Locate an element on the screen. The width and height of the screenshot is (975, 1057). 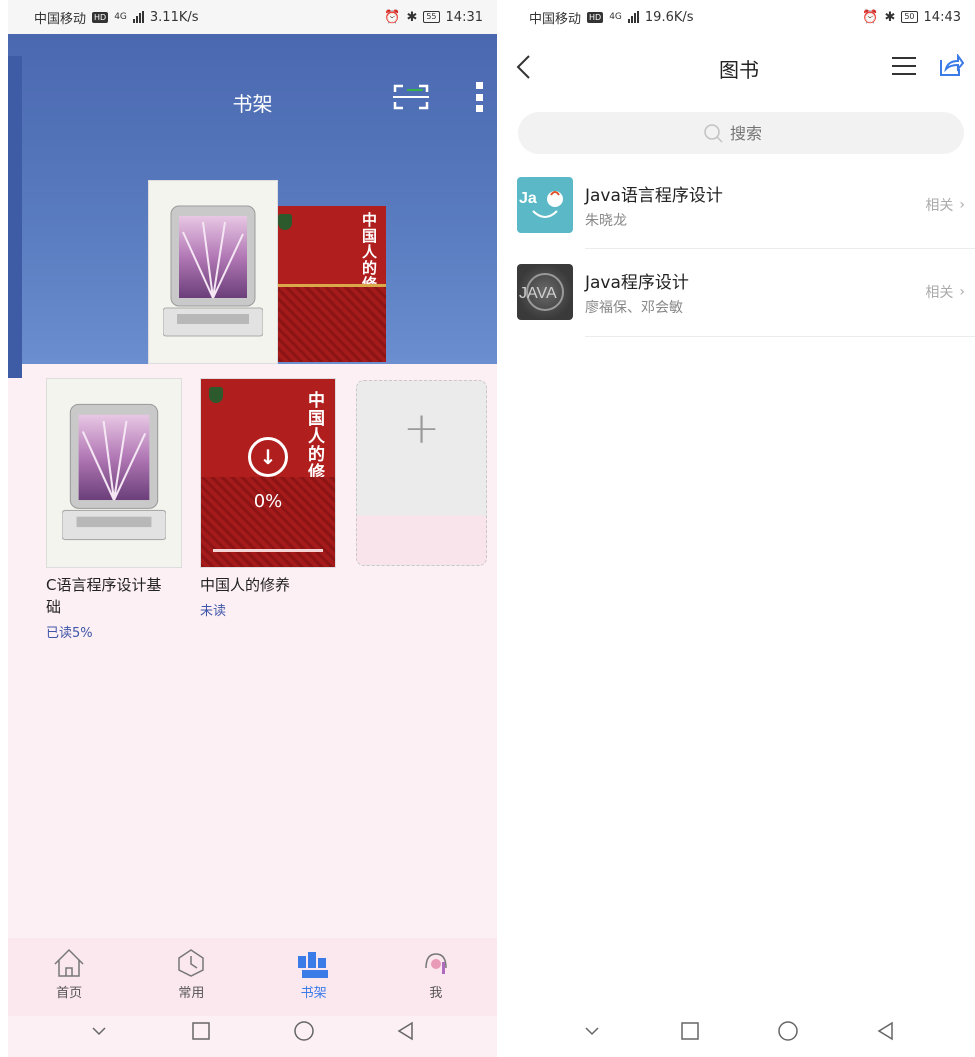
book-author: 朱晓龙 is located at coordinates (606, 220).